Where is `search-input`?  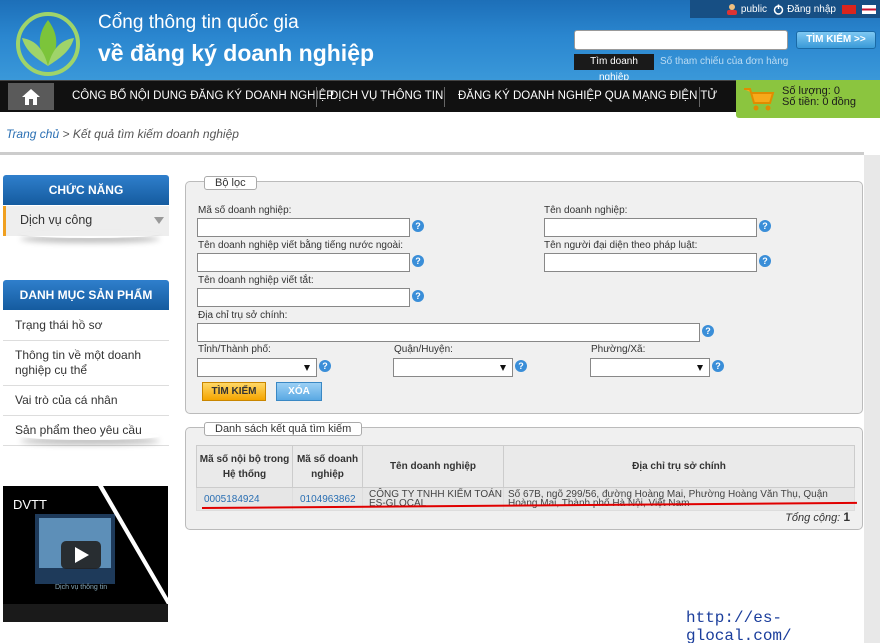 search-input is located at coordinates (681, 40).